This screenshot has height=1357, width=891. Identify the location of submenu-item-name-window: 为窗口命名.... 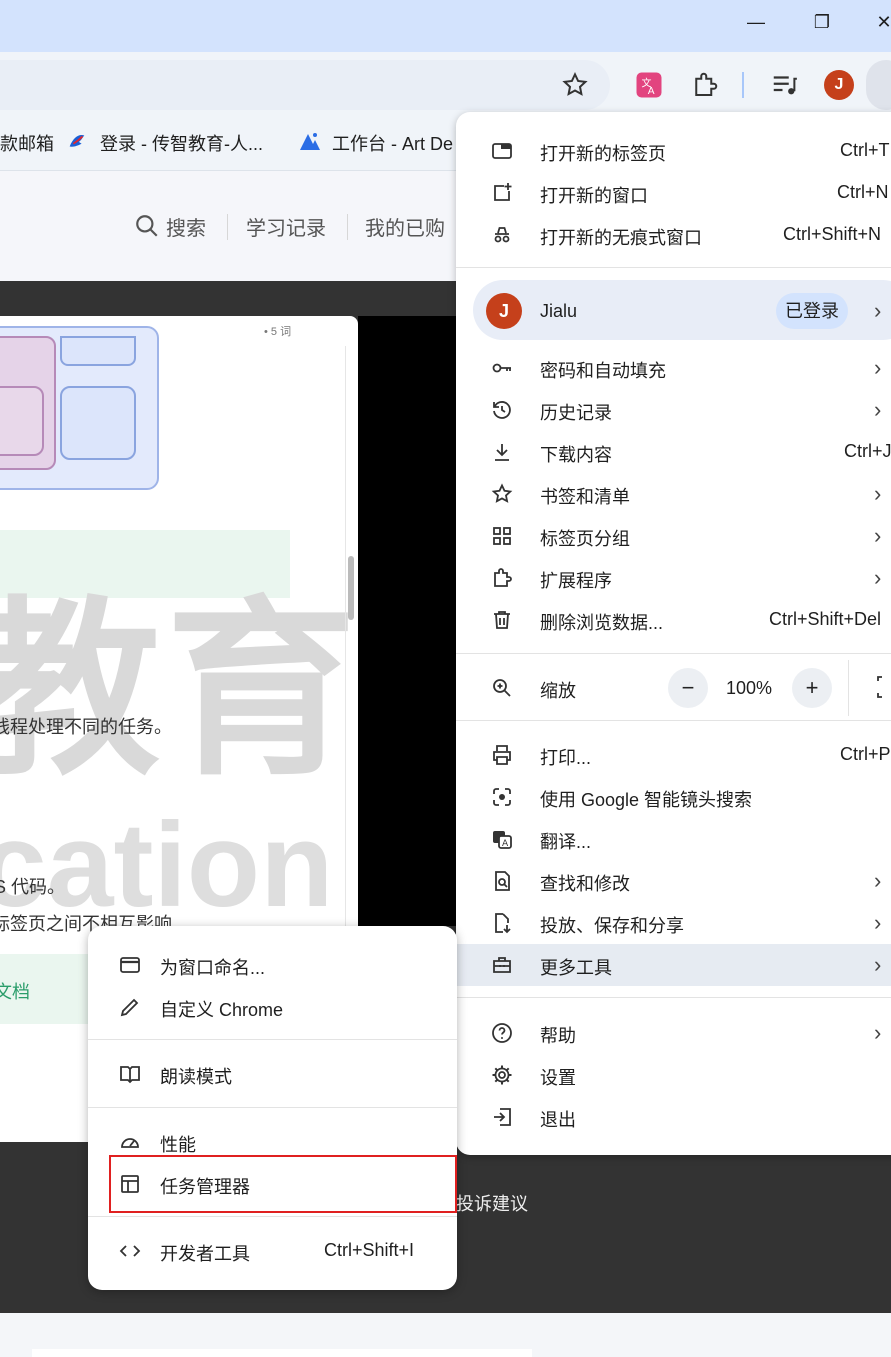
(272, 965).